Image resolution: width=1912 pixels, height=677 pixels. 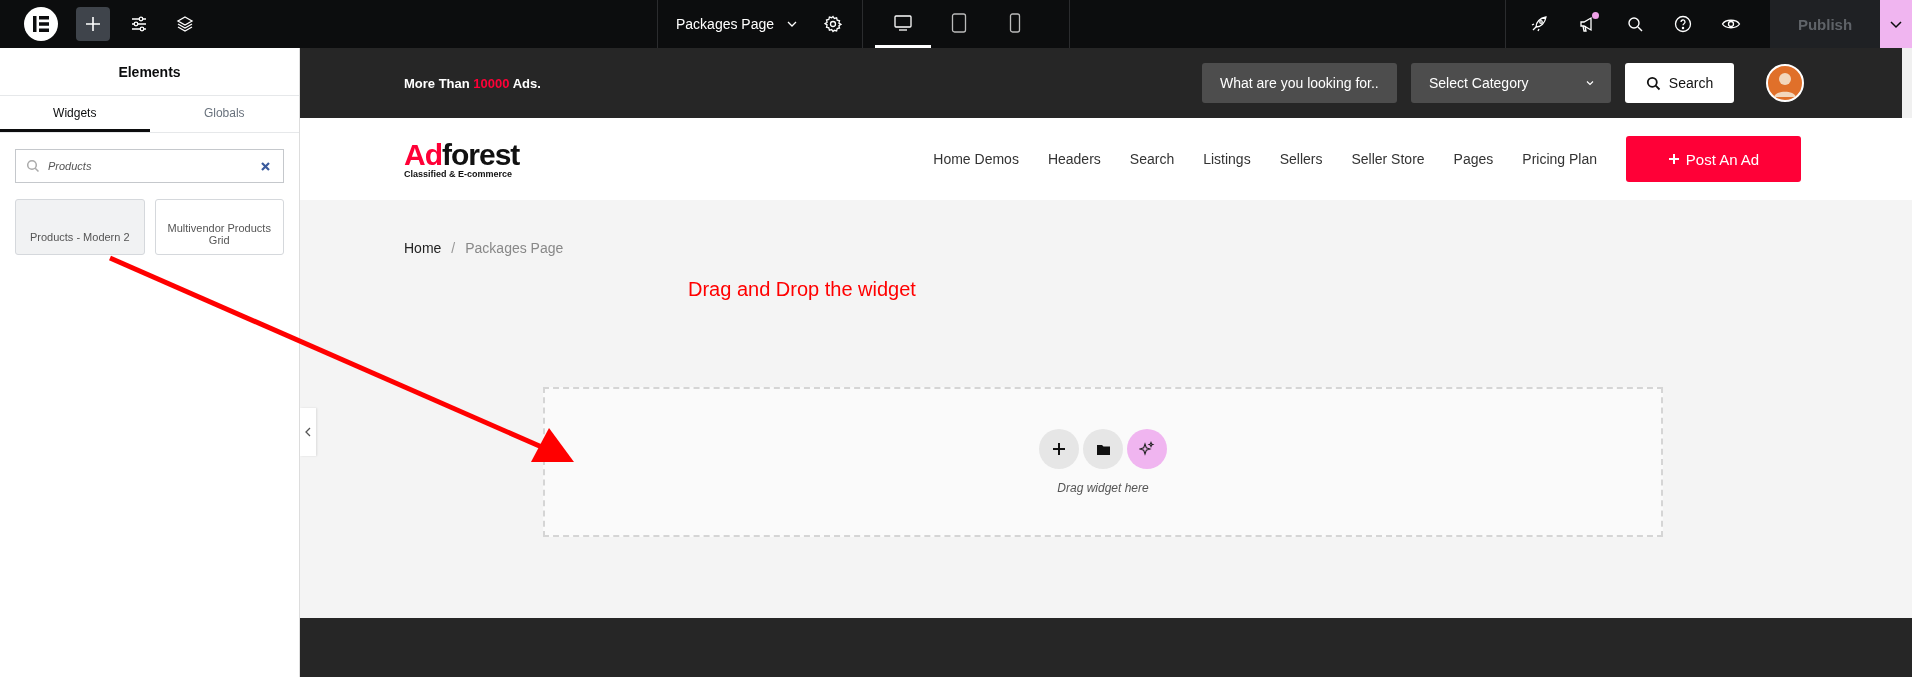 I want to click on folder-icon, so click(x=1103, y=449).